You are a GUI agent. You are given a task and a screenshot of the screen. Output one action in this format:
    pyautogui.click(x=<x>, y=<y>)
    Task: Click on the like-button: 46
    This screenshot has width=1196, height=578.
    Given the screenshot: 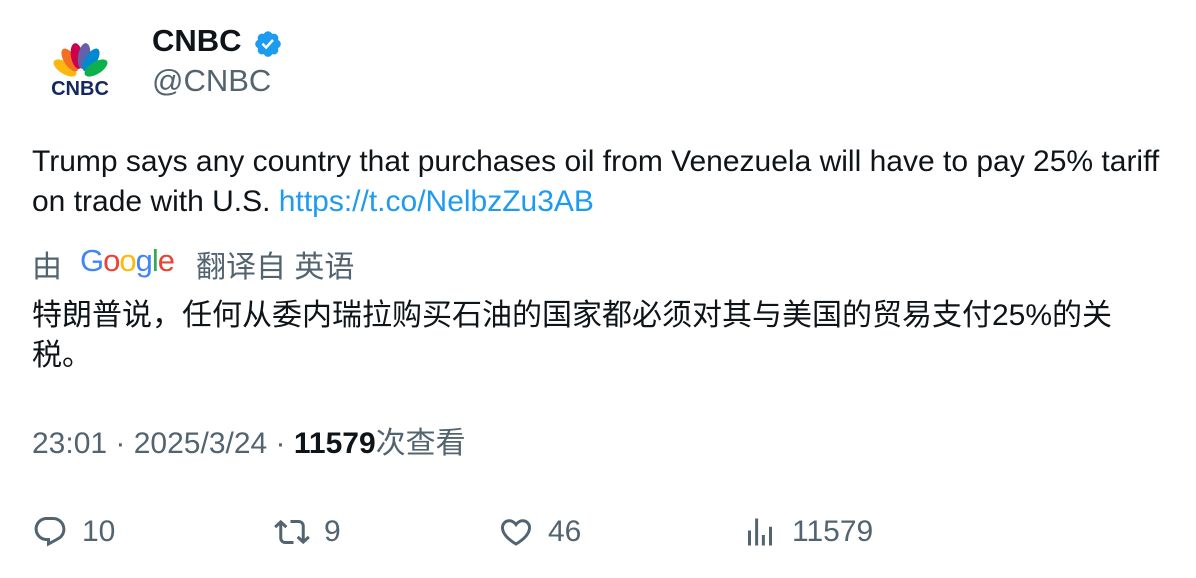 What is the action you would take?
    pyautogui.click(x=539, y=532)
    